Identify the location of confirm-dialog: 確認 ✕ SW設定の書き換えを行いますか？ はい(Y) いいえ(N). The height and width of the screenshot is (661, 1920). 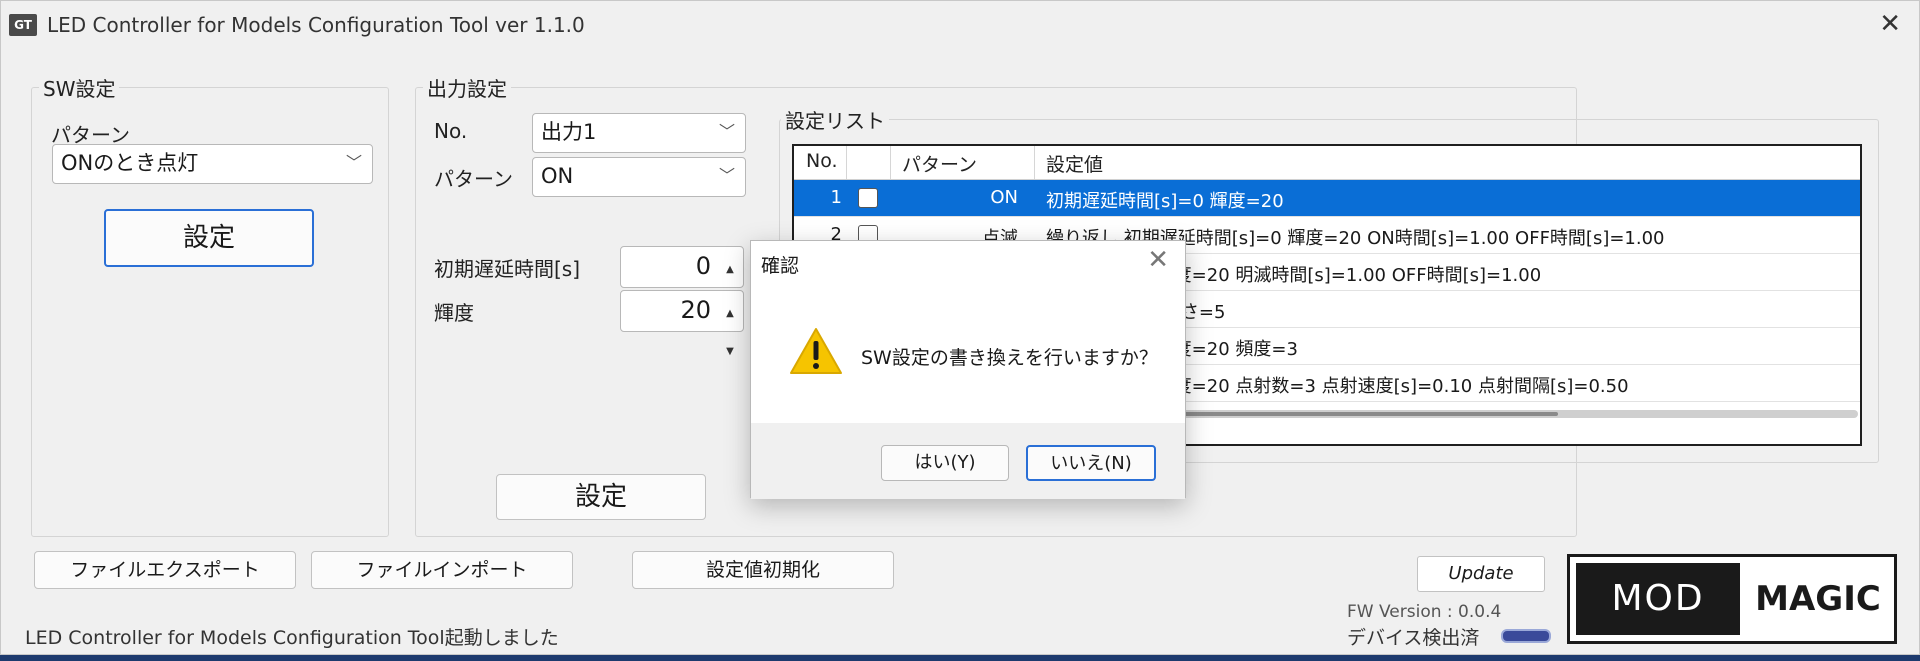
(968, 369).